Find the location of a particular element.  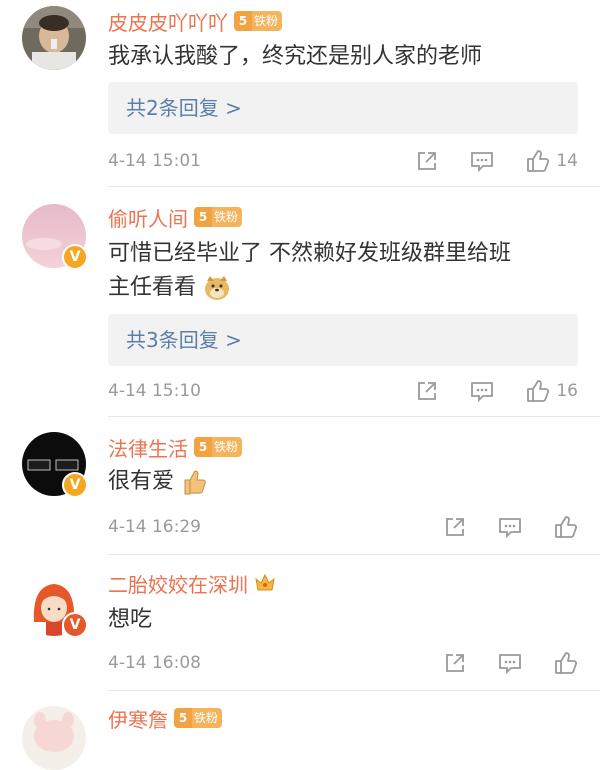

comment-text: 很有爱 is located at coordinates (339, 482).